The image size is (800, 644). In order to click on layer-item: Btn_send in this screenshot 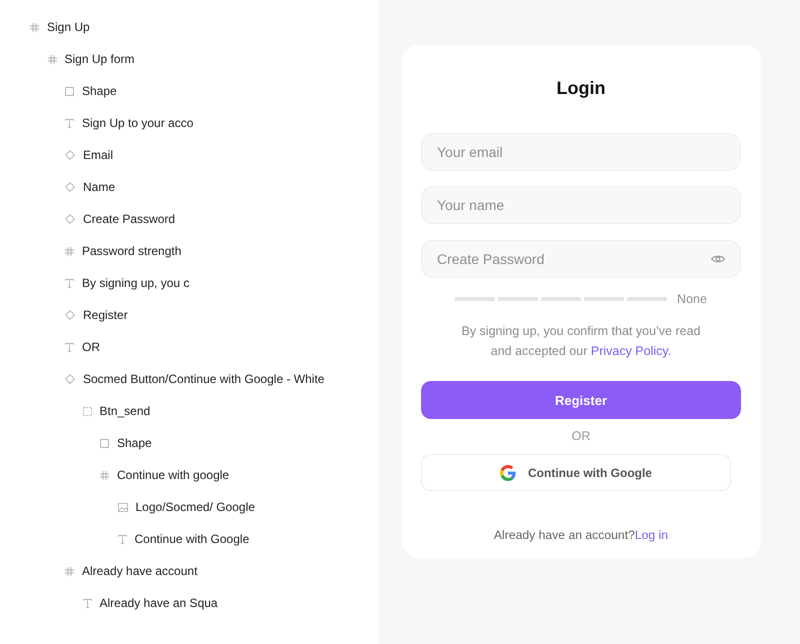, I will do `click(116, 411)`.